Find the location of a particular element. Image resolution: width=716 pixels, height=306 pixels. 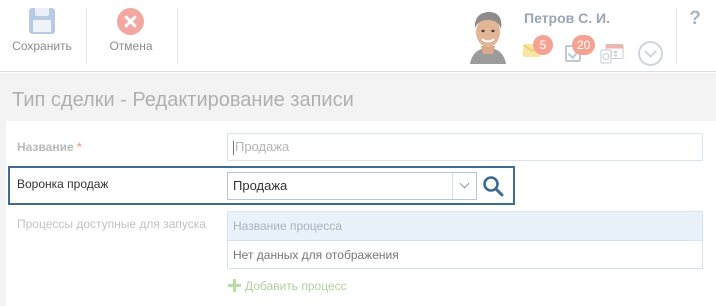

cancel-button-label: Отмена is located at coordinates (131, 46).